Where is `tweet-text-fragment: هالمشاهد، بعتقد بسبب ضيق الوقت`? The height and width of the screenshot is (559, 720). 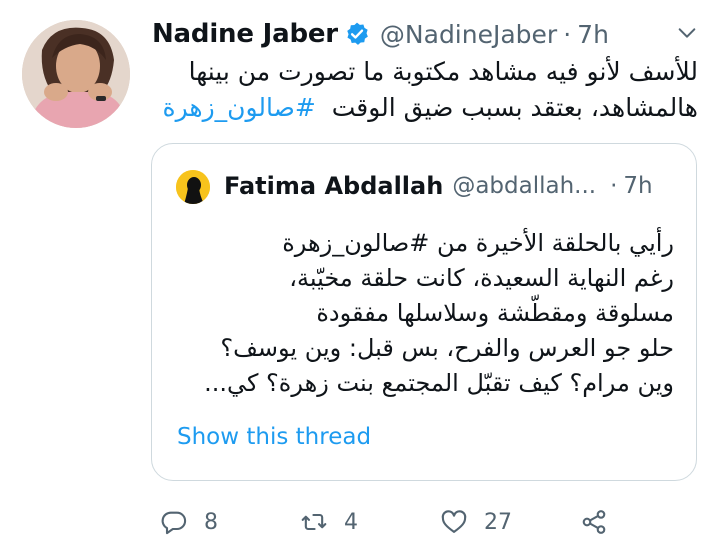
tweet-text-fragment: هالمشاهد، بعتقد بسبب ضيق الوقت is located at coordinates (514, 107).